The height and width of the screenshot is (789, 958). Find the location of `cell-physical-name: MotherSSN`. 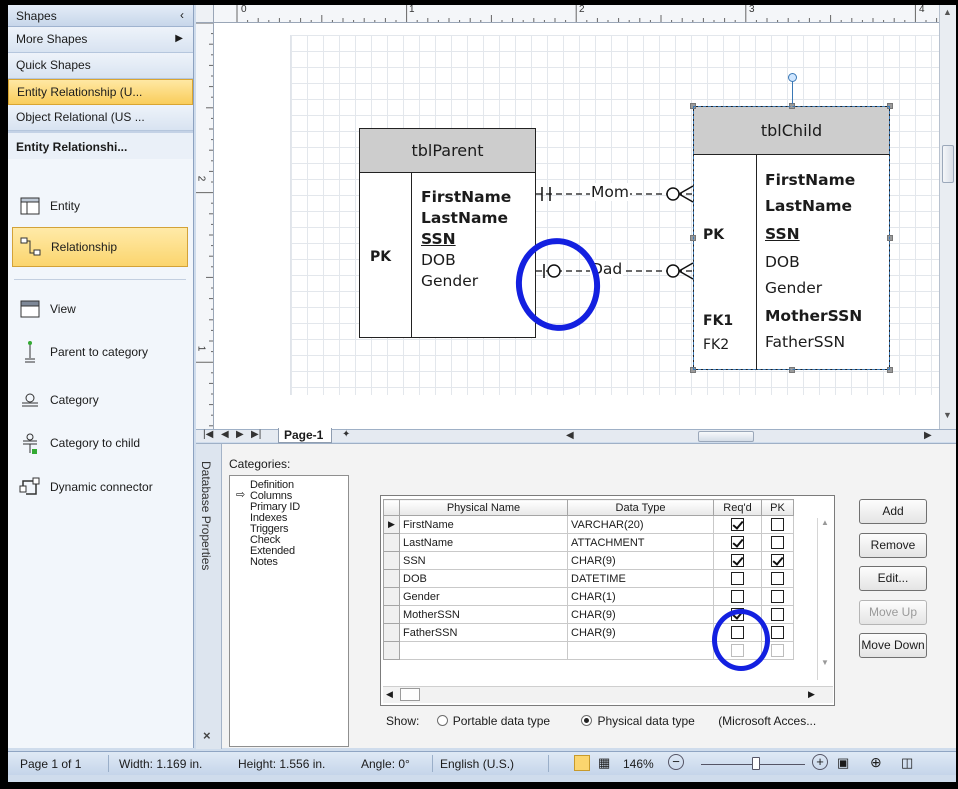

cell-physical-name: MotherSSN is located at coordinates (483, 614).